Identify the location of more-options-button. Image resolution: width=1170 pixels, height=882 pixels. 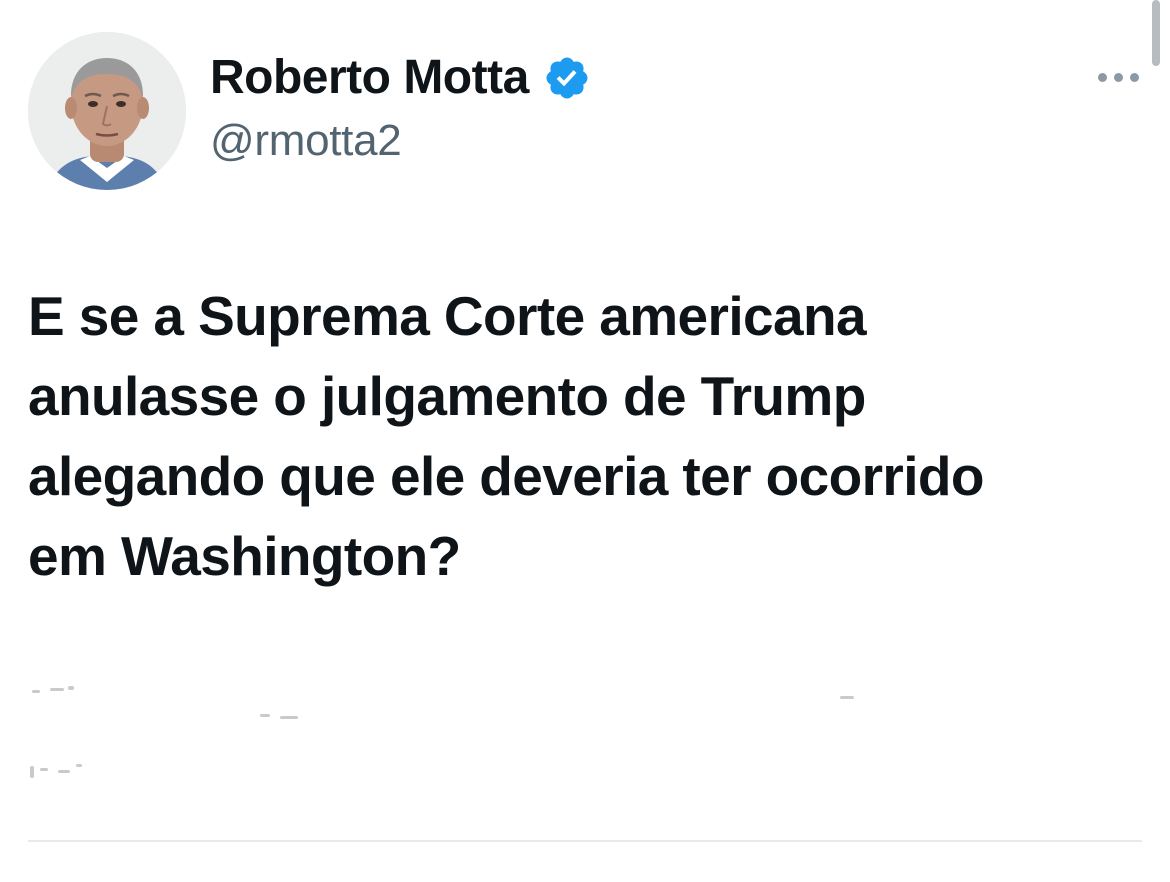
(1118, 77).